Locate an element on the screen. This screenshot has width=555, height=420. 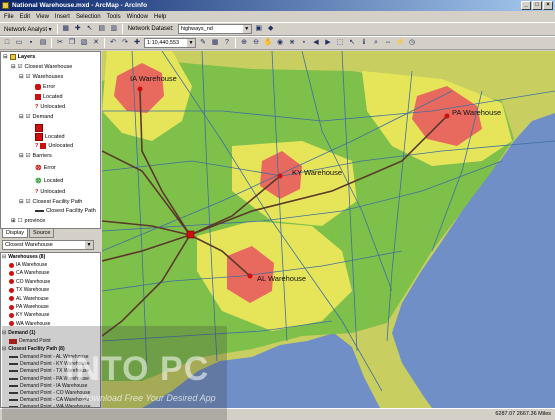
toc-warehouses-label: Warehouses is located at coordinates (48, 77).